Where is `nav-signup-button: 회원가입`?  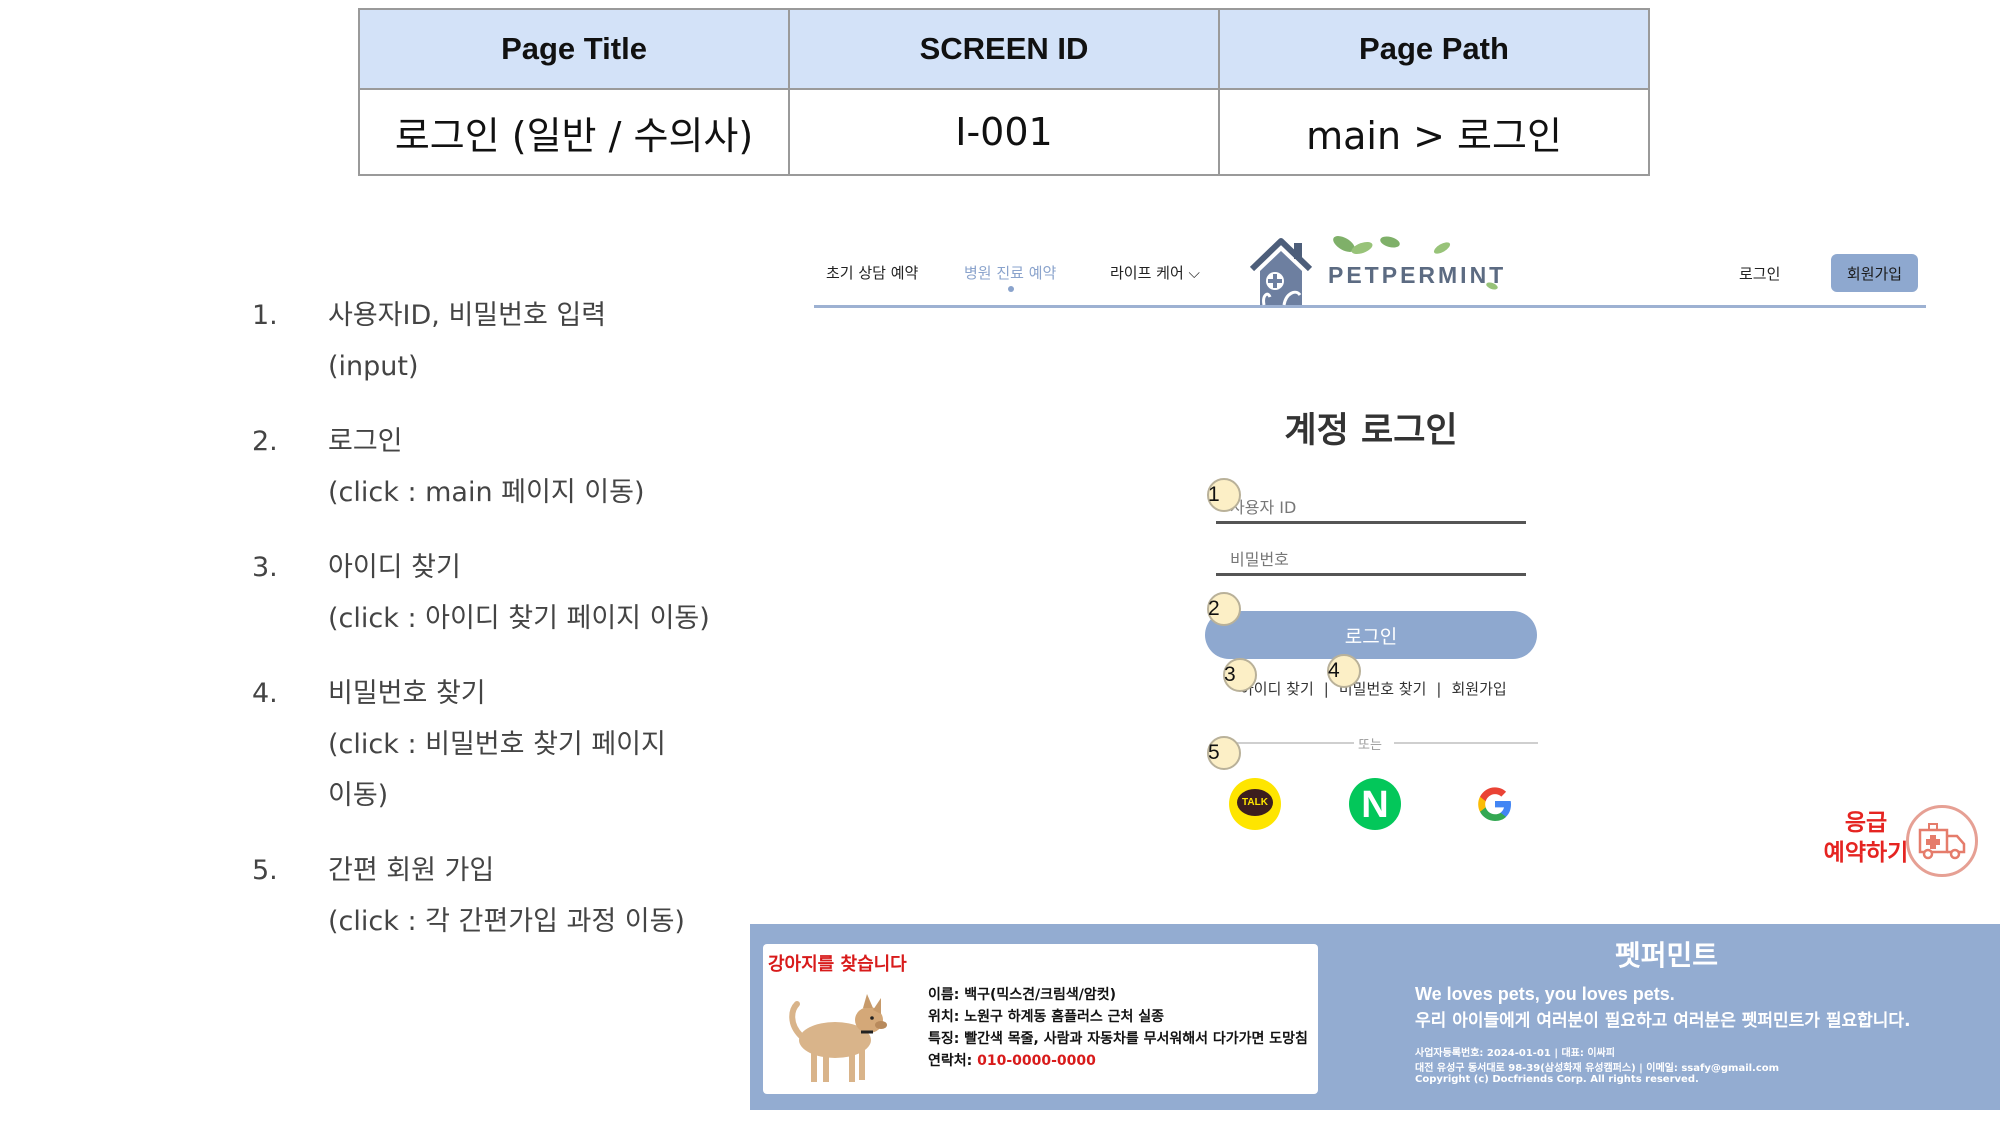 nav-signup-button: 회원가입 is located at coordinates (1874, 273).